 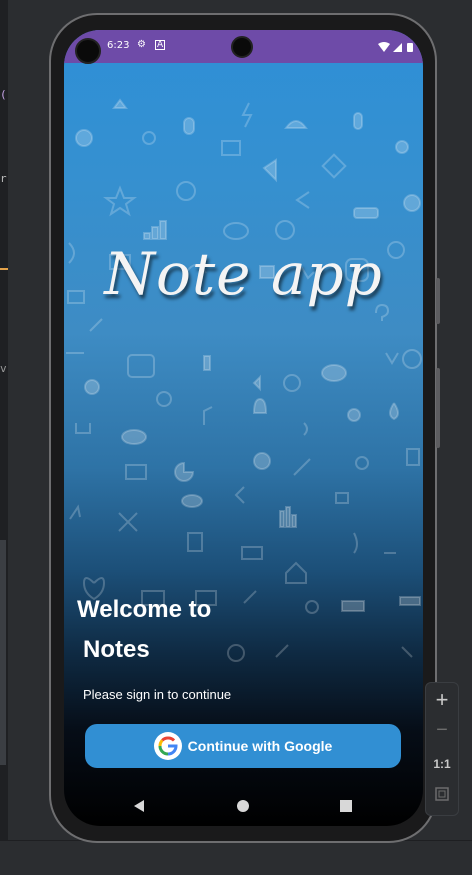 What do you see at coordinates (96, 325) in the screenshot?
I see `usb-icon` at bounding box center [96, 325].